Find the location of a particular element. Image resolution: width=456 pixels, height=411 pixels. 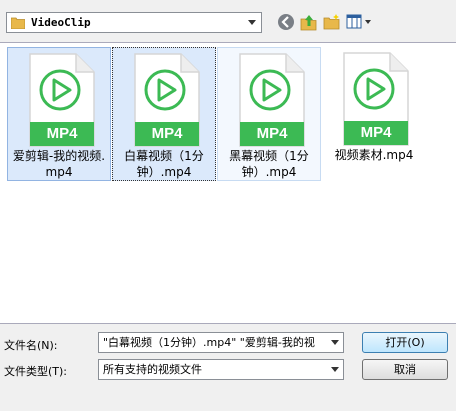

file-item: MP4 爱剪辑-我的视频.mp4 is located at coordinates (59, 114).